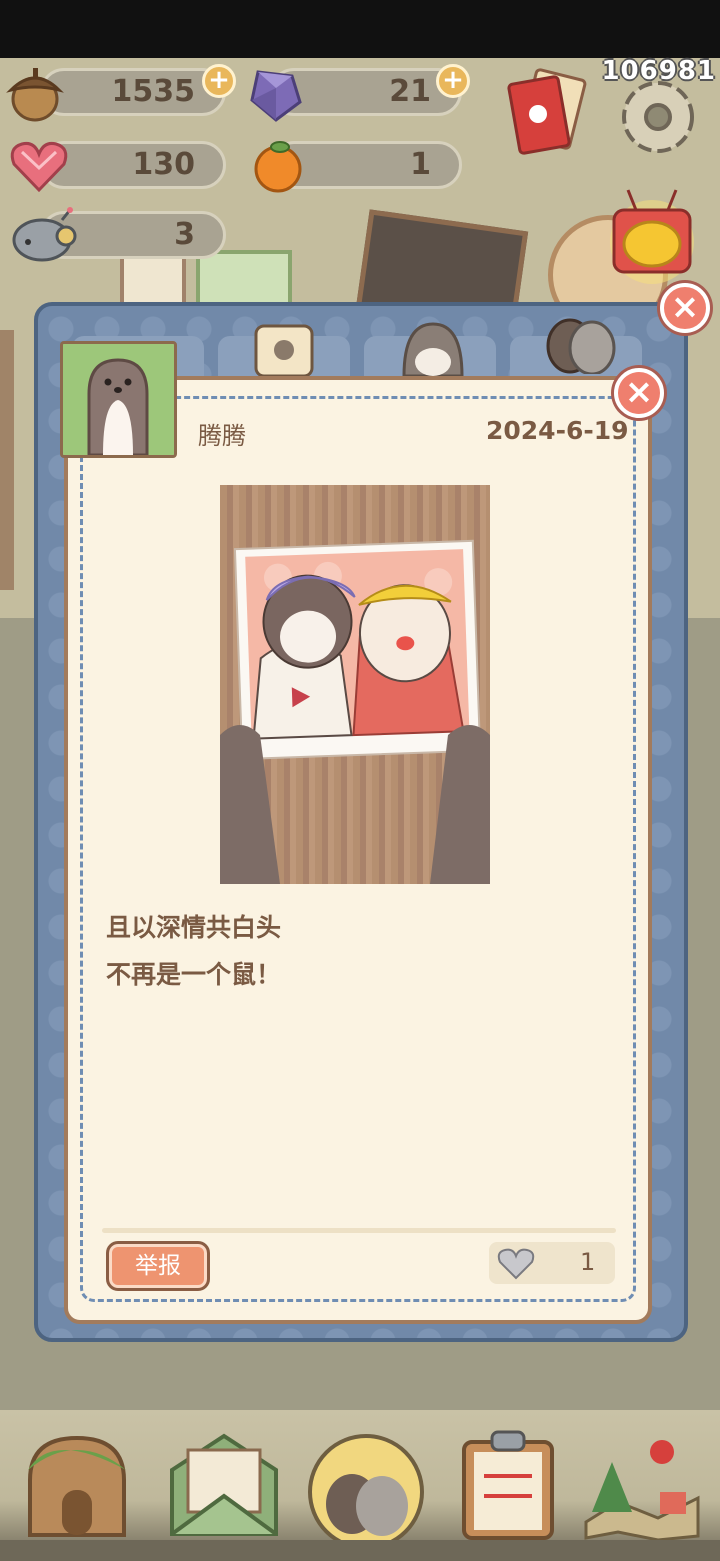 The height and width of the screenshot is (1561, 720). What do you see at coordinates (7, 460) in the screenshot?
I see `wall-post` at bounding box center [7, 460].